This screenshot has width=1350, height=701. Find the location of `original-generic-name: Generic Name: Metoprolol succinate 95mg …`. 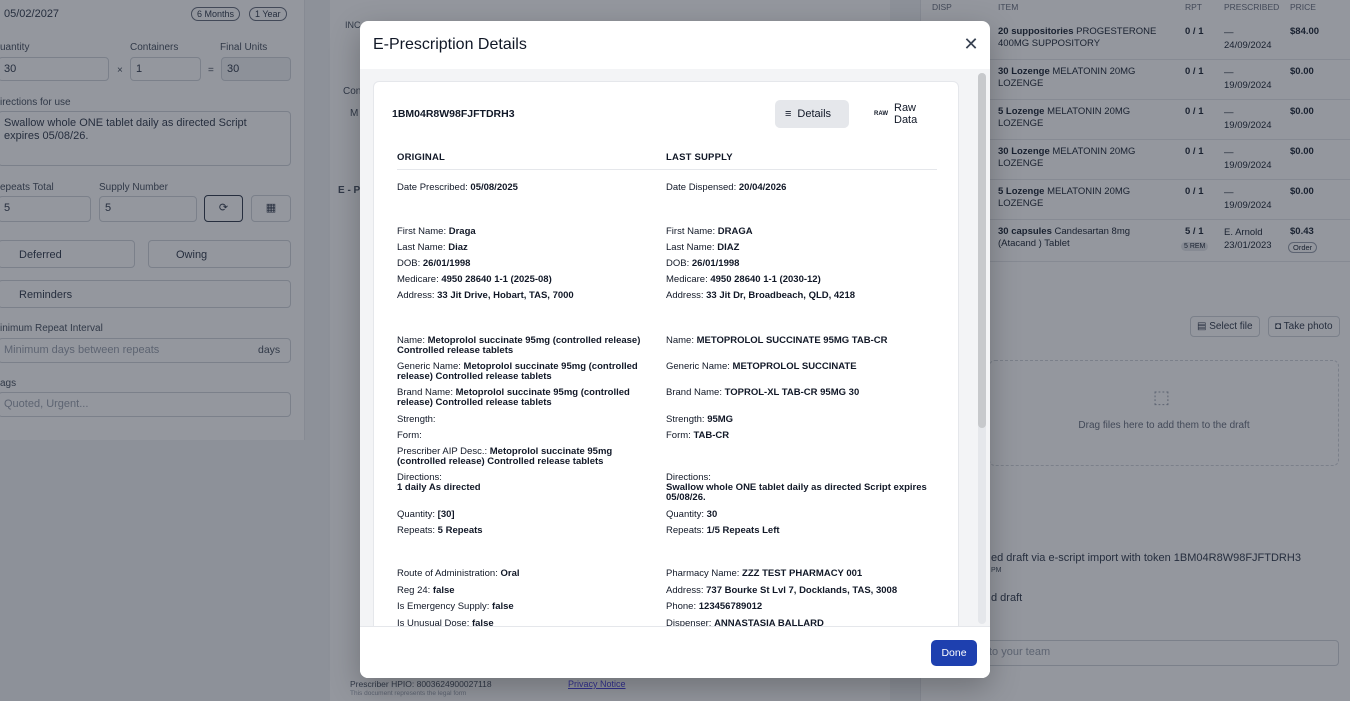

original-generic-name: Generic Name: Metoprolol succinate 95mg … is located at coordinates (517, 371).